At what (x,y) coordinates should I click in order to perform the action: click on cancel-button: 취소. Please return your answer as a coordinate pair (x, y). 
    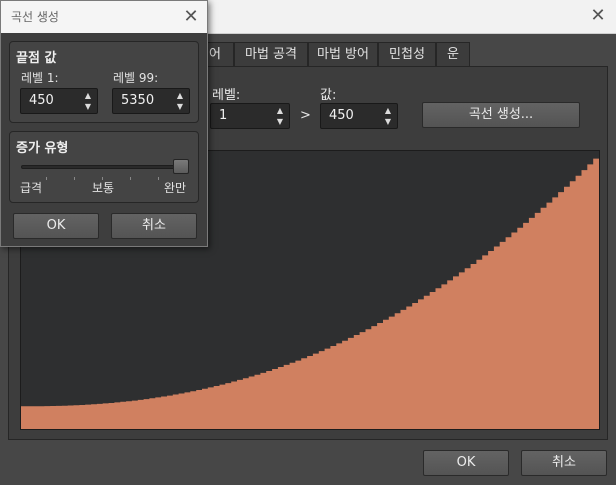
    Looking at the image, I should click on (564, 463).